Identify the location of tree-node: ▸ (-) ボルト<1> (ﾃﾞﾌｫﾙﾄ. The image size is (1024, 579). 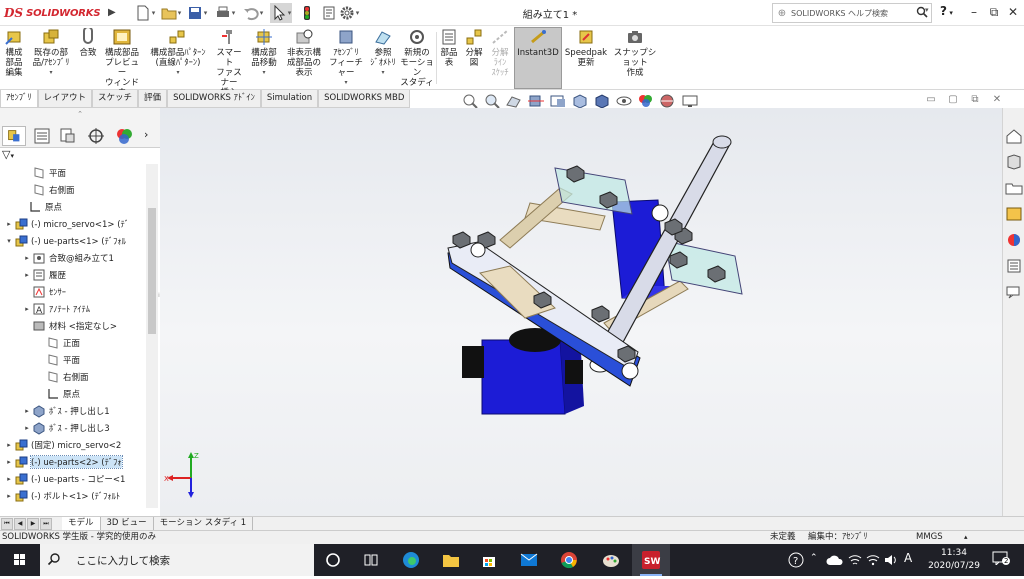
(62, 495).